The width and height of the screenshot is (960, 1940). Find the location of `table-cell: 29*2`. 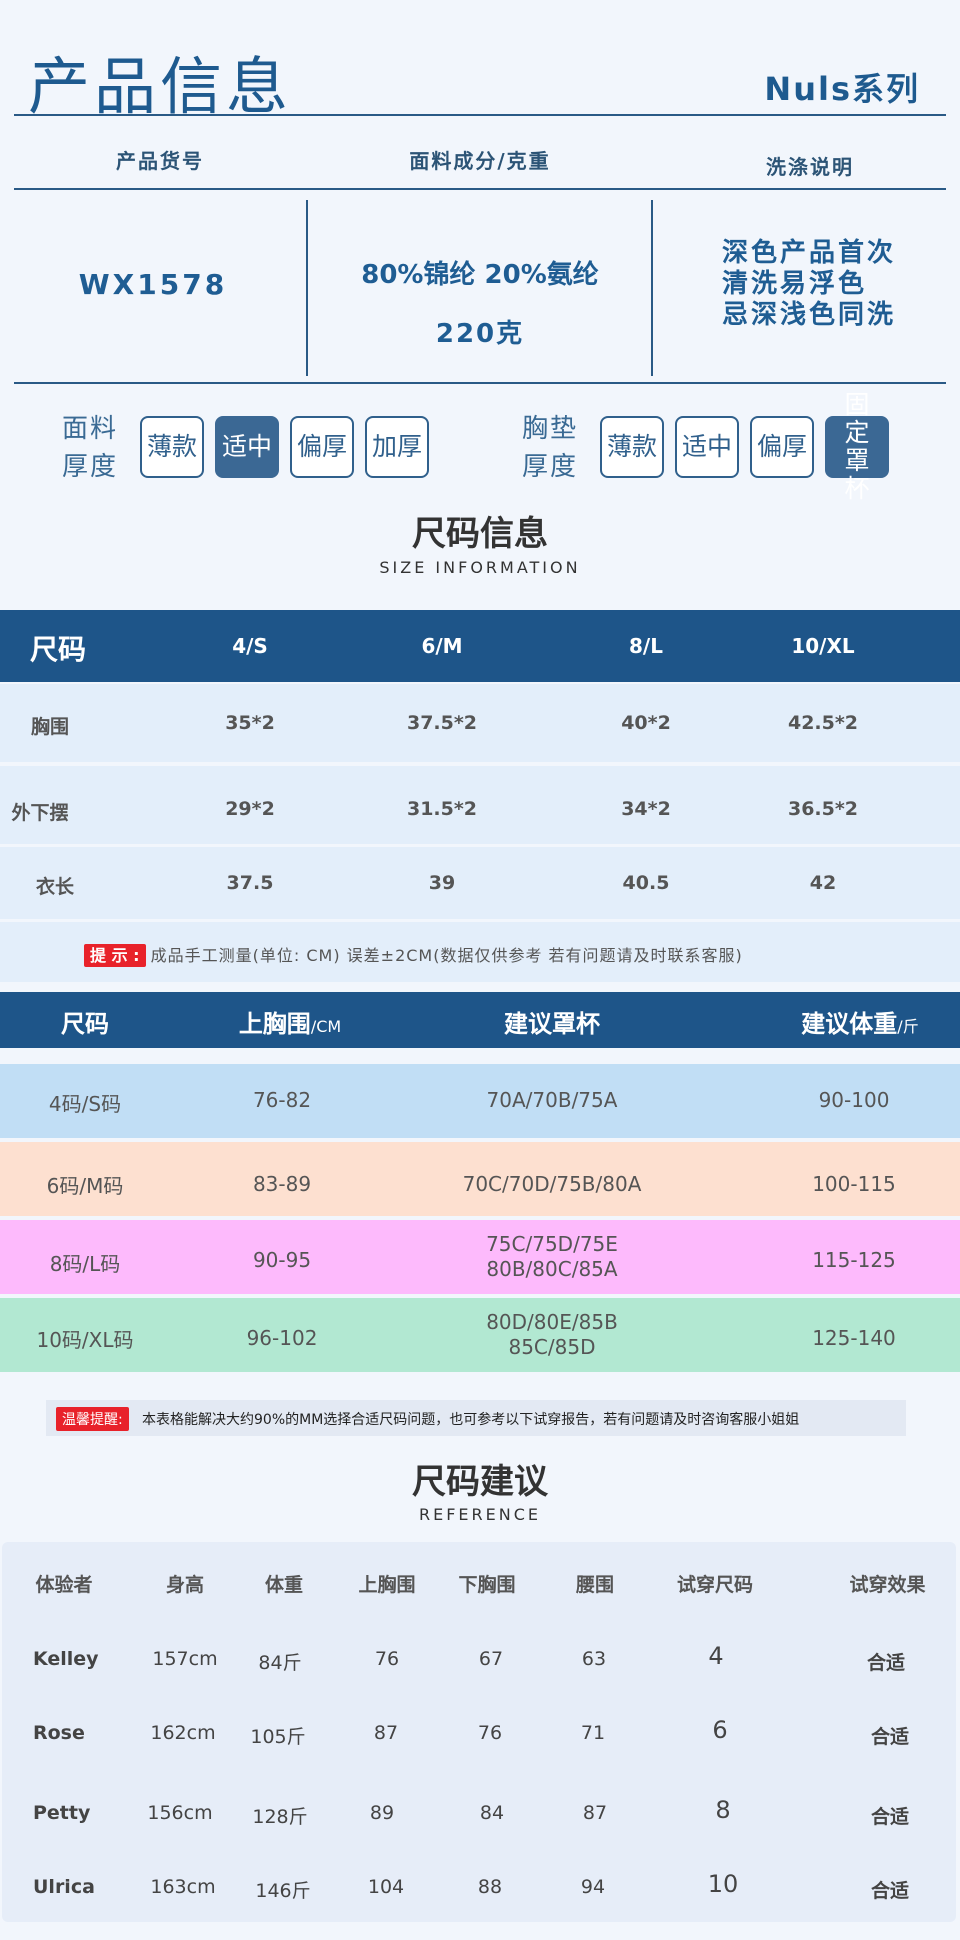

table-cell: 29*2 is located at coordinates (250, 809).